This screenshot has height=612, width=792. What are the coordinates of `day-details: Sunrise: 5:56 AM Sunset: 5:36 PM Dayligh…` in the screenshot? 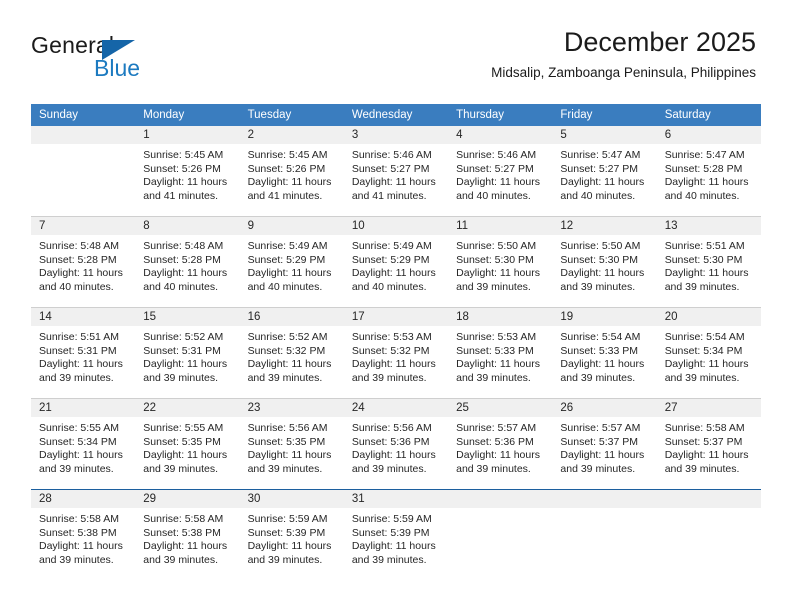 It's located at (396, 446).